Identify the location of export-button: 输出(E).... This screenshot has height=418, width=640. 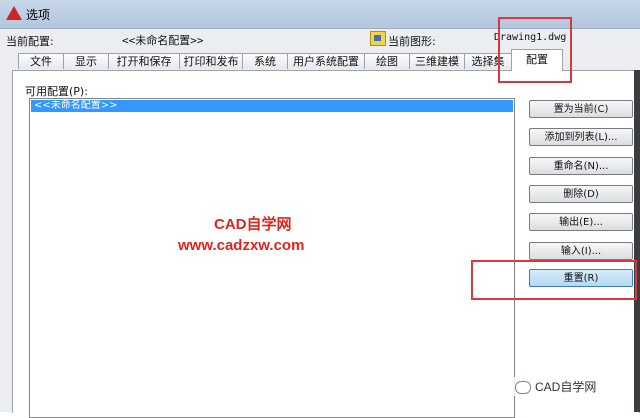
(581, 222).